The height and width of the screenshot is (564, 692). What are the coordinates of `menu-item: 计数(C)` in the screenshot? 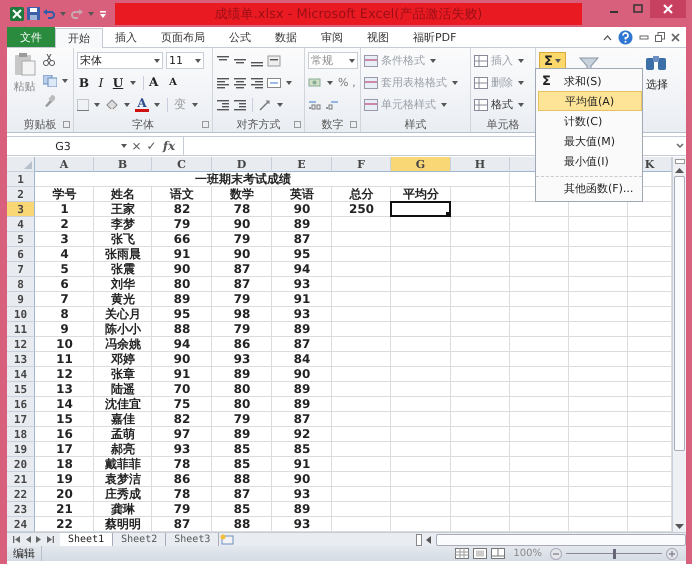 It's located at (602, 121).